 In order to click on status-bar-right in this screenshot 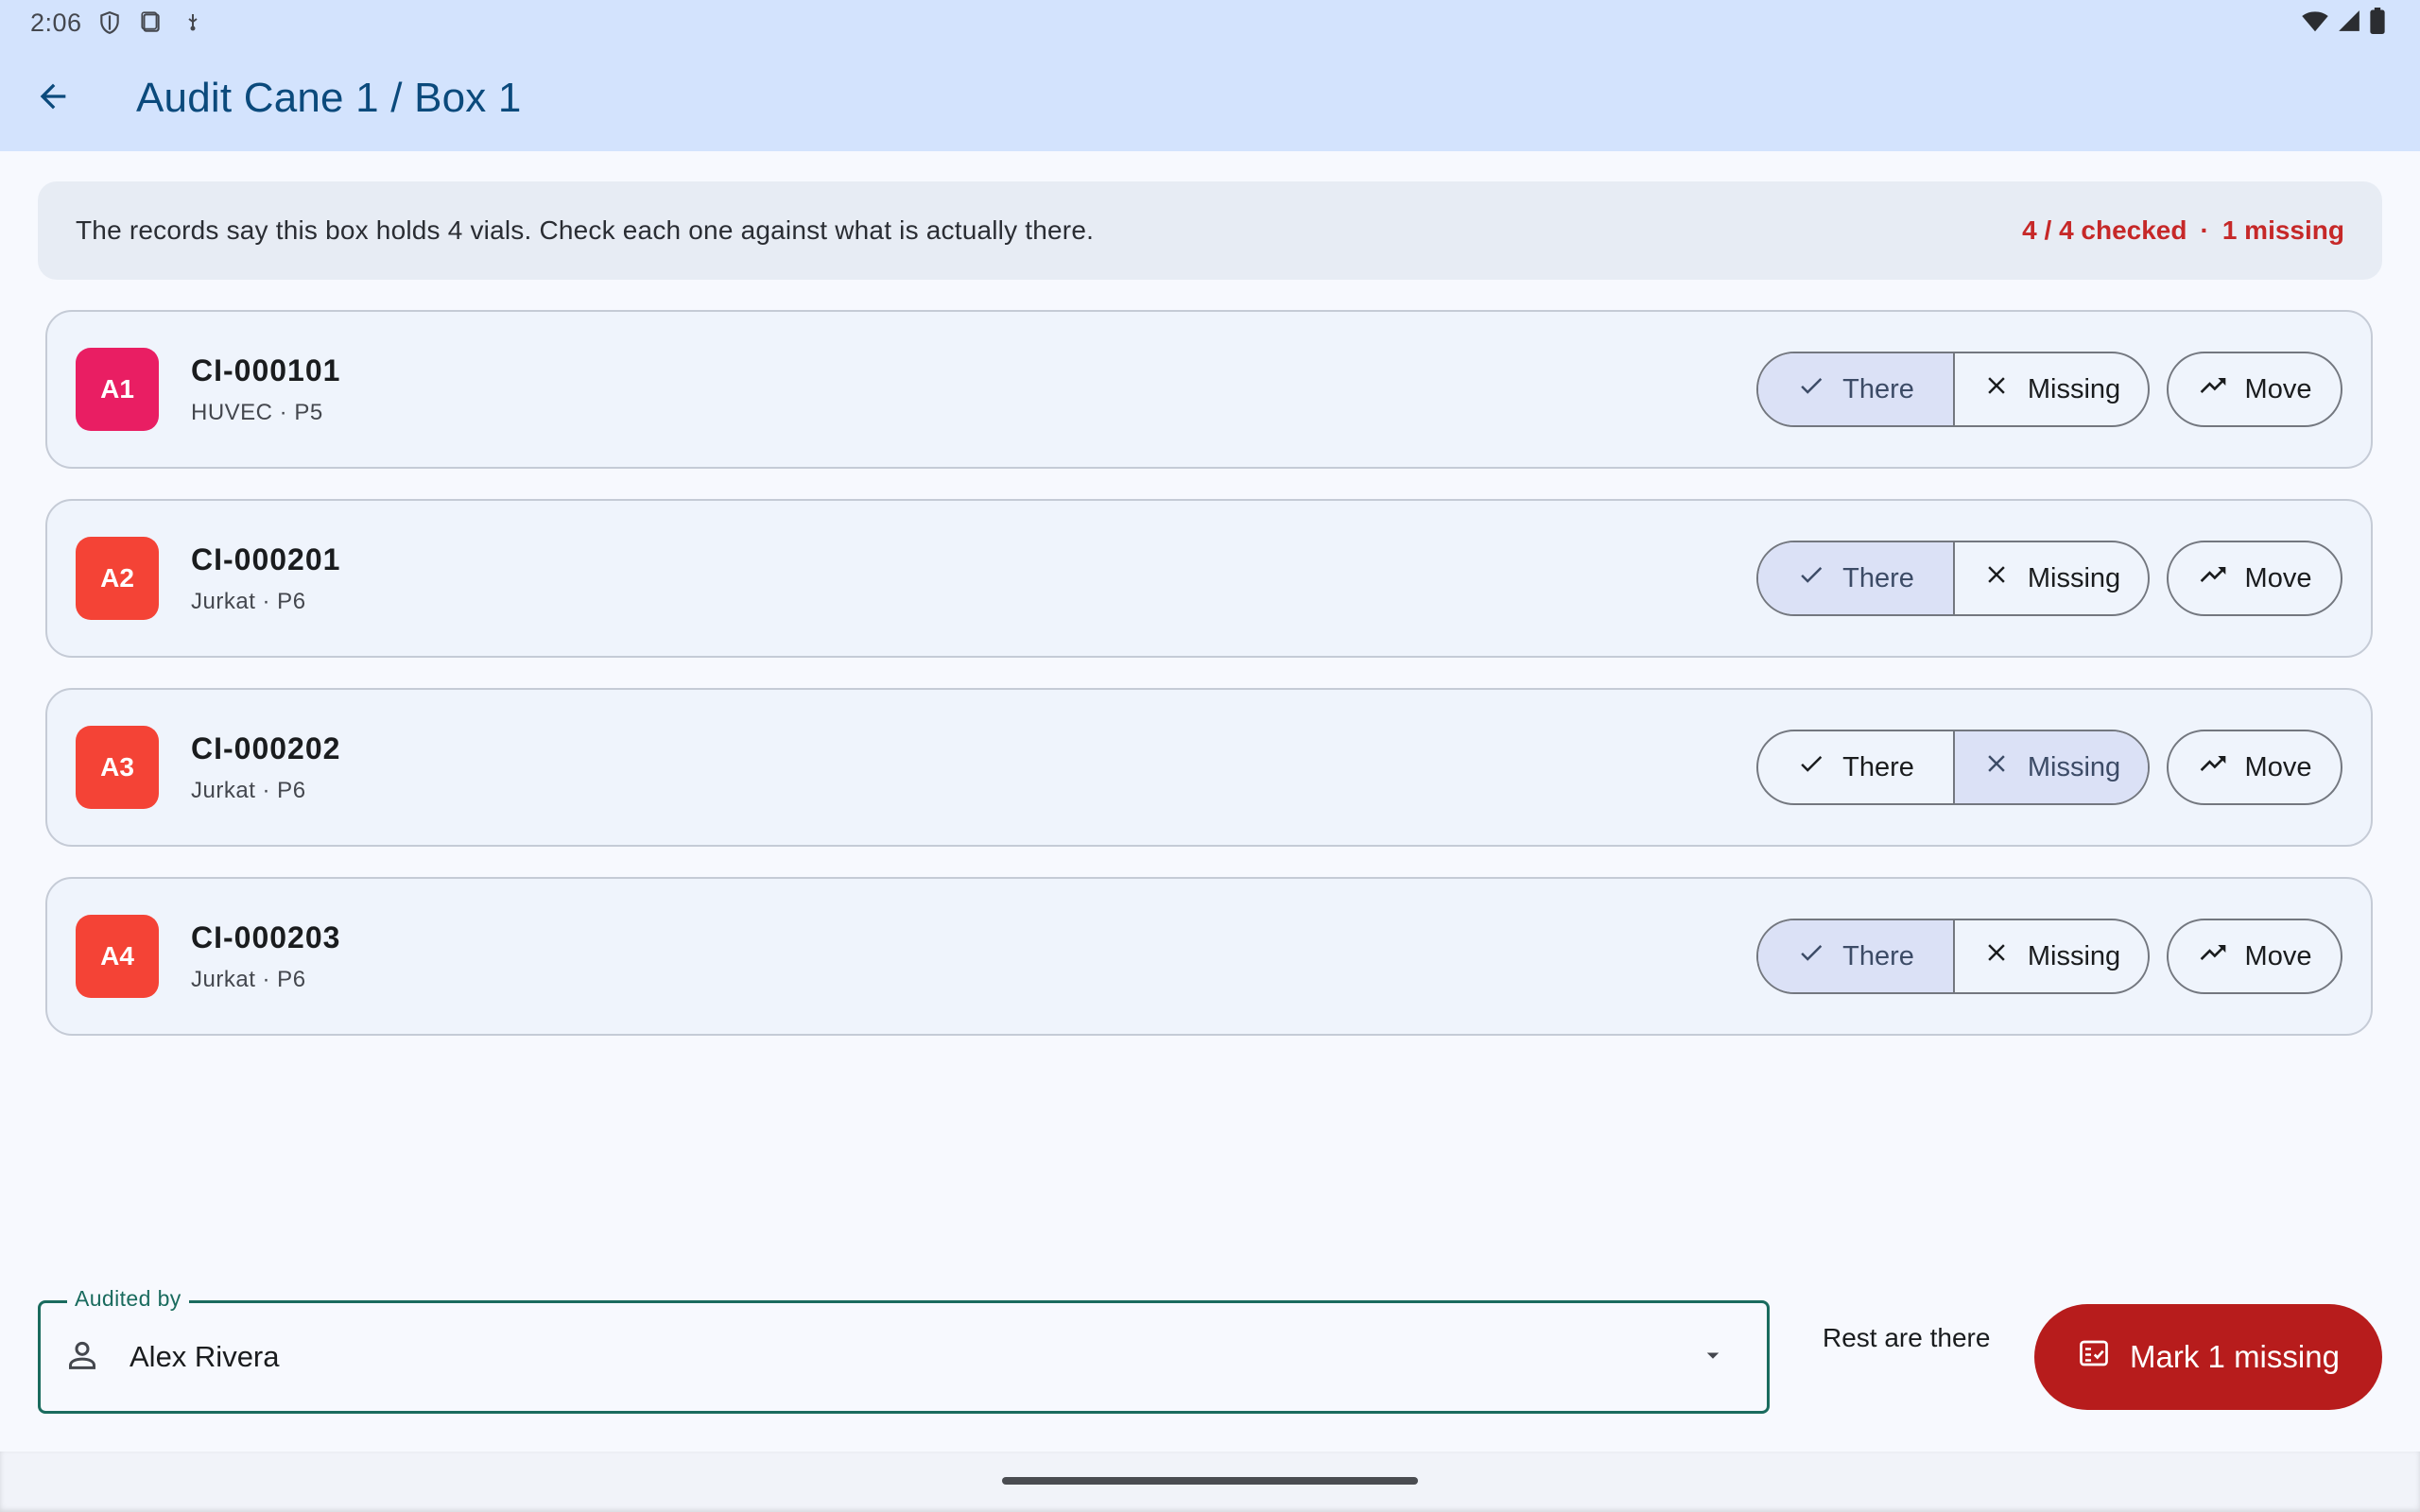, I will do `click(2343, 23)`.